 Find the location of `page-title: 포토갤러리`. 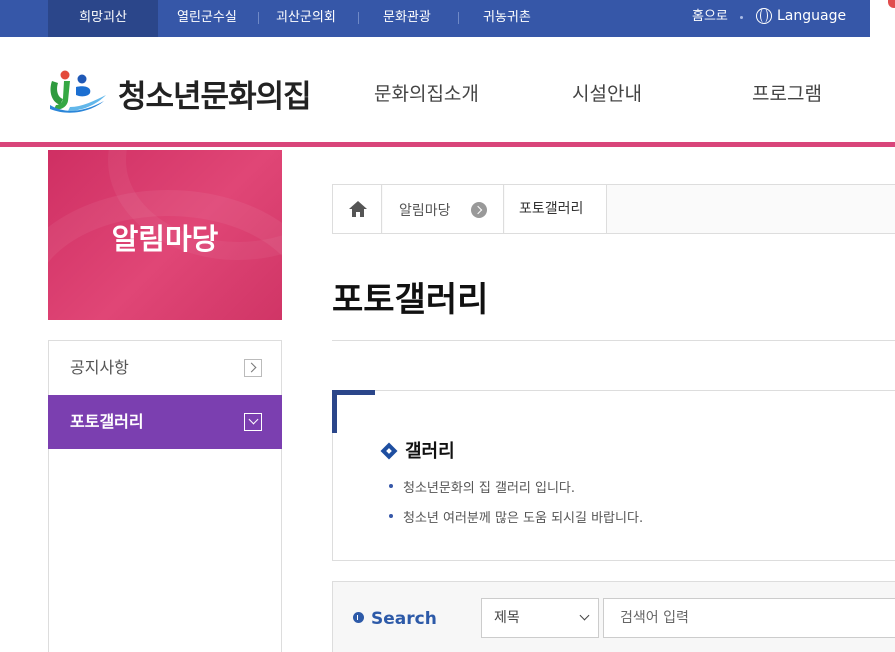

page-title: 포토갤러리 is located at coordinates (410, 300).